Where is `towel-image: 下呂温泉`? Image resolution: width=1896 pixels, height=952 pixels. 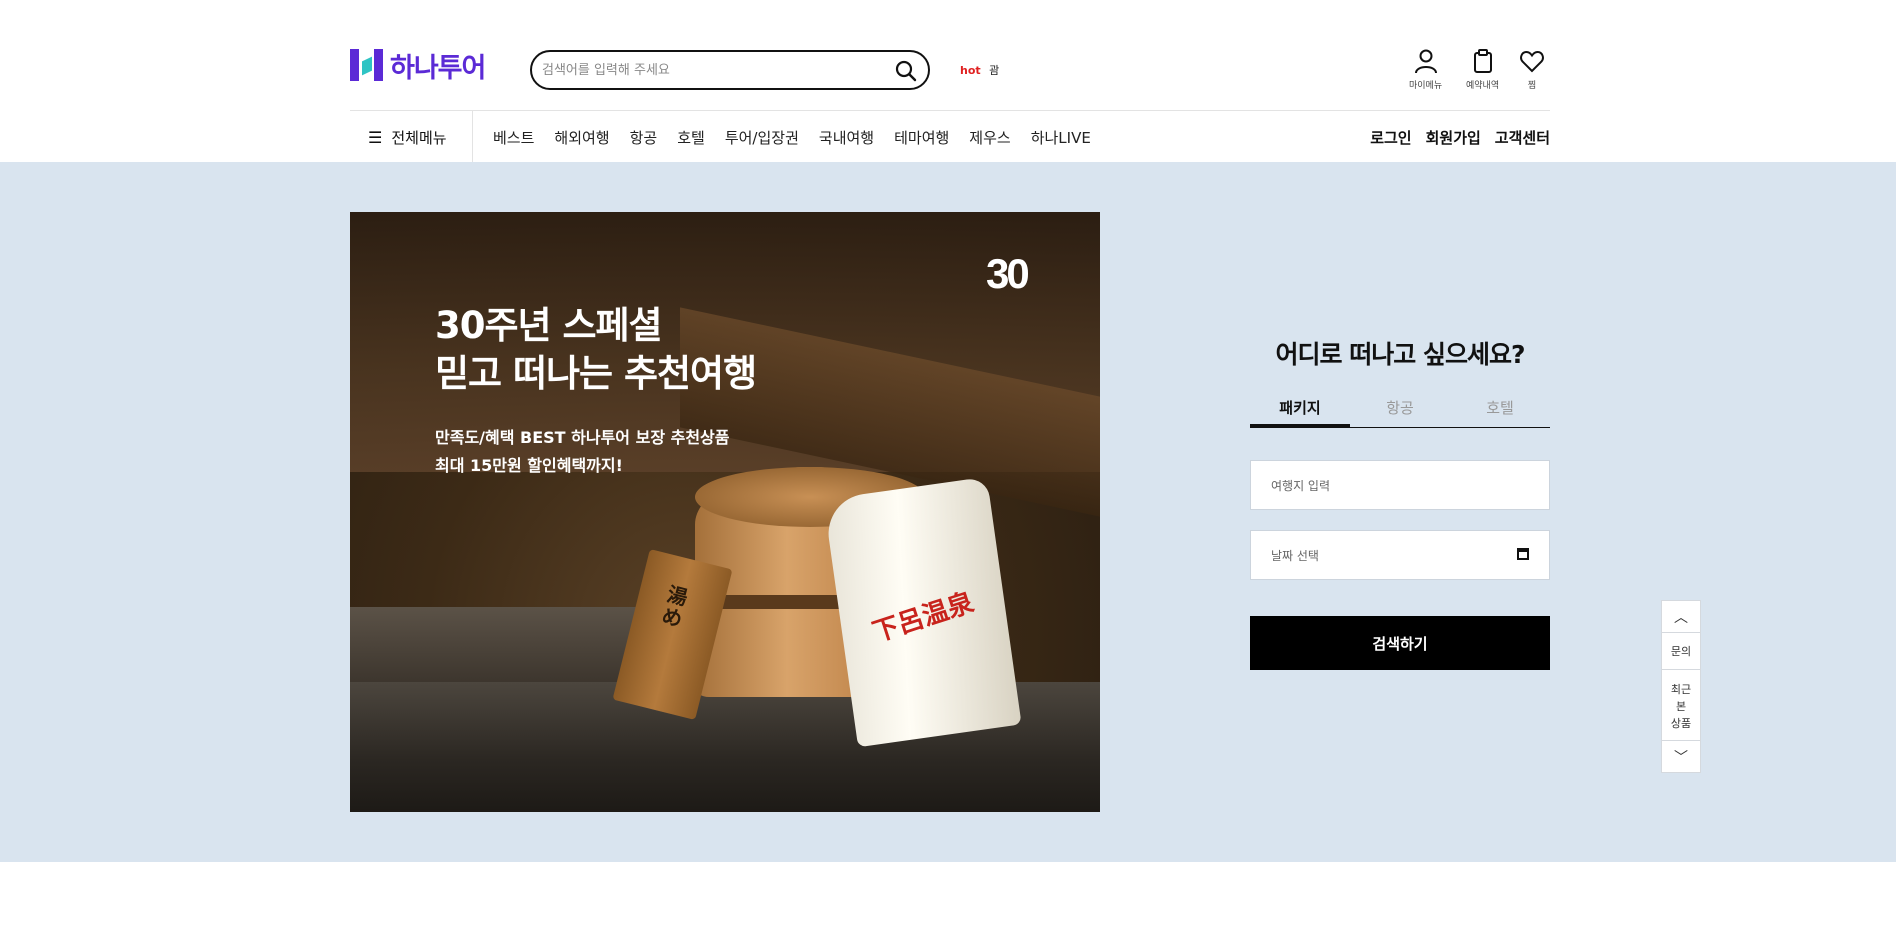 towel-image: 下呂温泉 is located at coordinates (922, 612).